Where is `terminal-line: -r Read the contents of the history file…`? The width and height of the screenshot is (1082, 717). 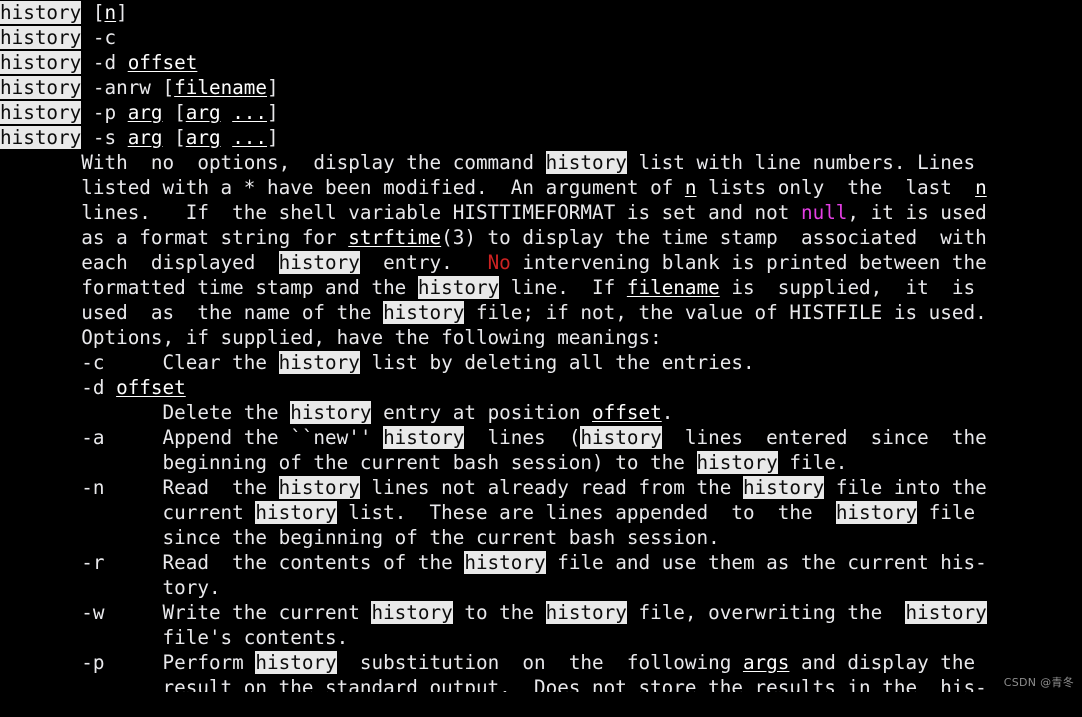
terminal-line: -r Read the contents of the history file… is located at coordinates (541, 562).